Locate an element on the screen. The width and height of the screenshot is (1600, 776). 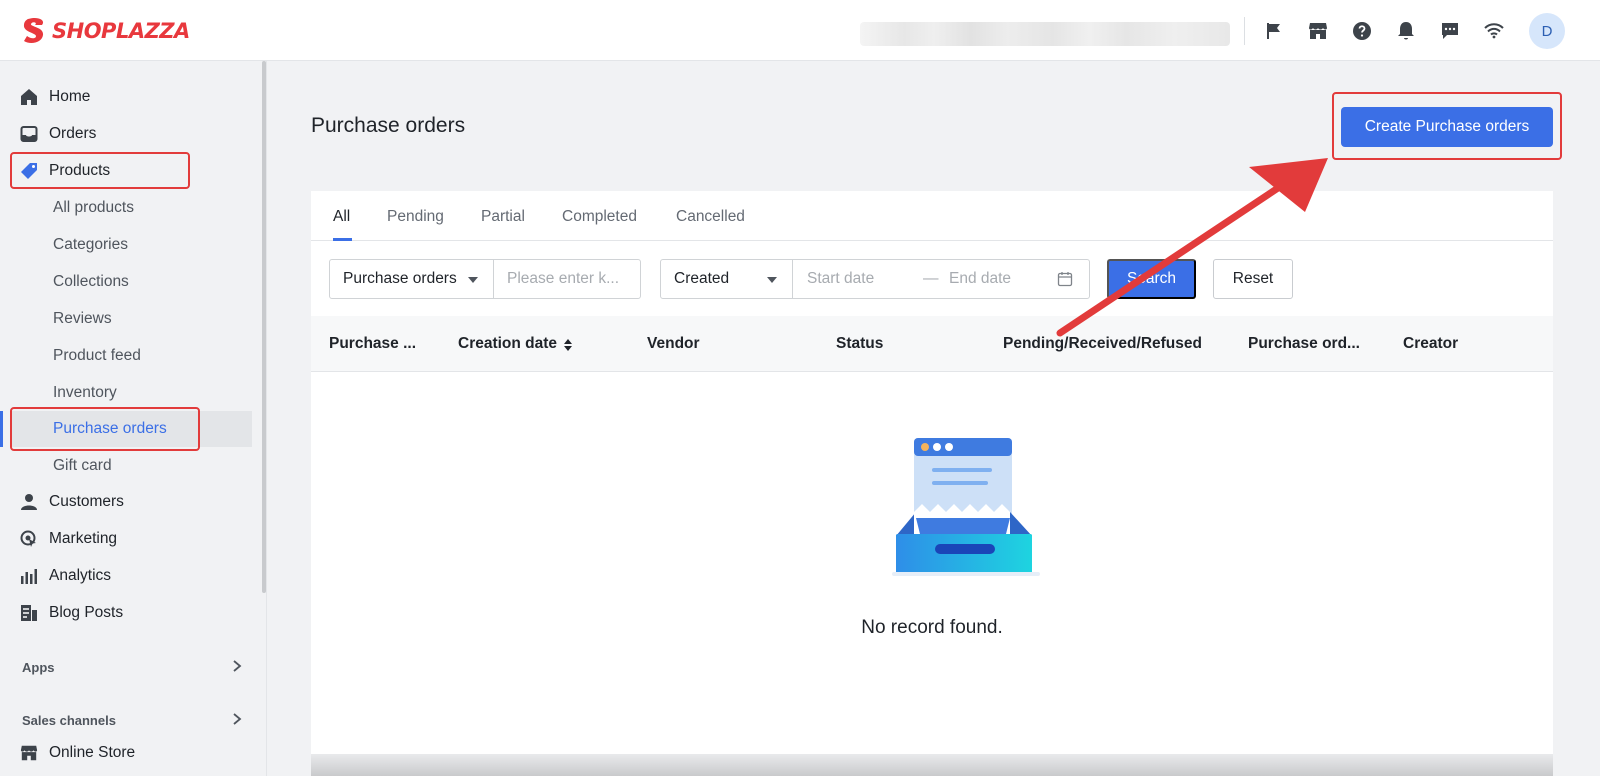
sidebar-item-home: Home is located at coordinates (131, 97).